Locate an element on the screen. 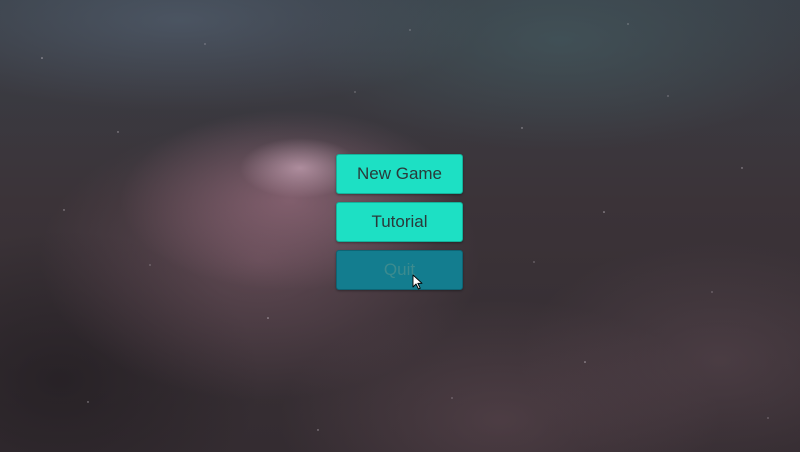 This screenshot has width=800, height=452. mouse-pointer-icon is located at coordinates (417, 282).